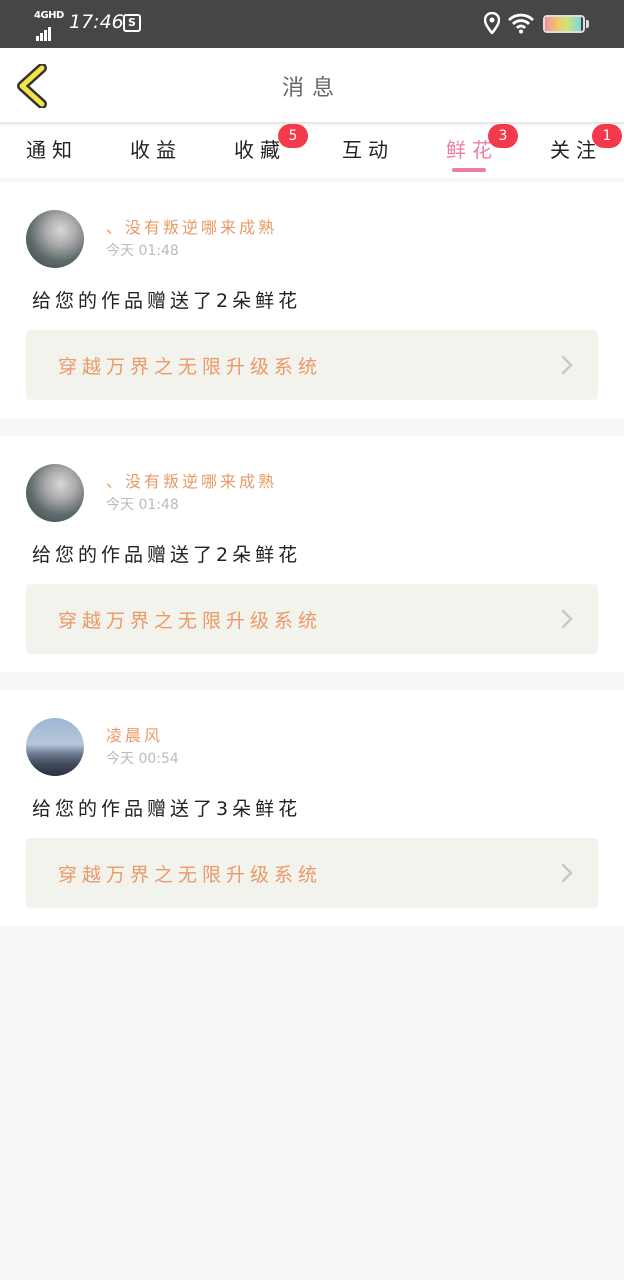 The width and height of the screenshot is (624, 1280). Describe the element at coordinates (475, 143) in the screenshot. I see `tab-flowers: 鲜花 3` at that location.